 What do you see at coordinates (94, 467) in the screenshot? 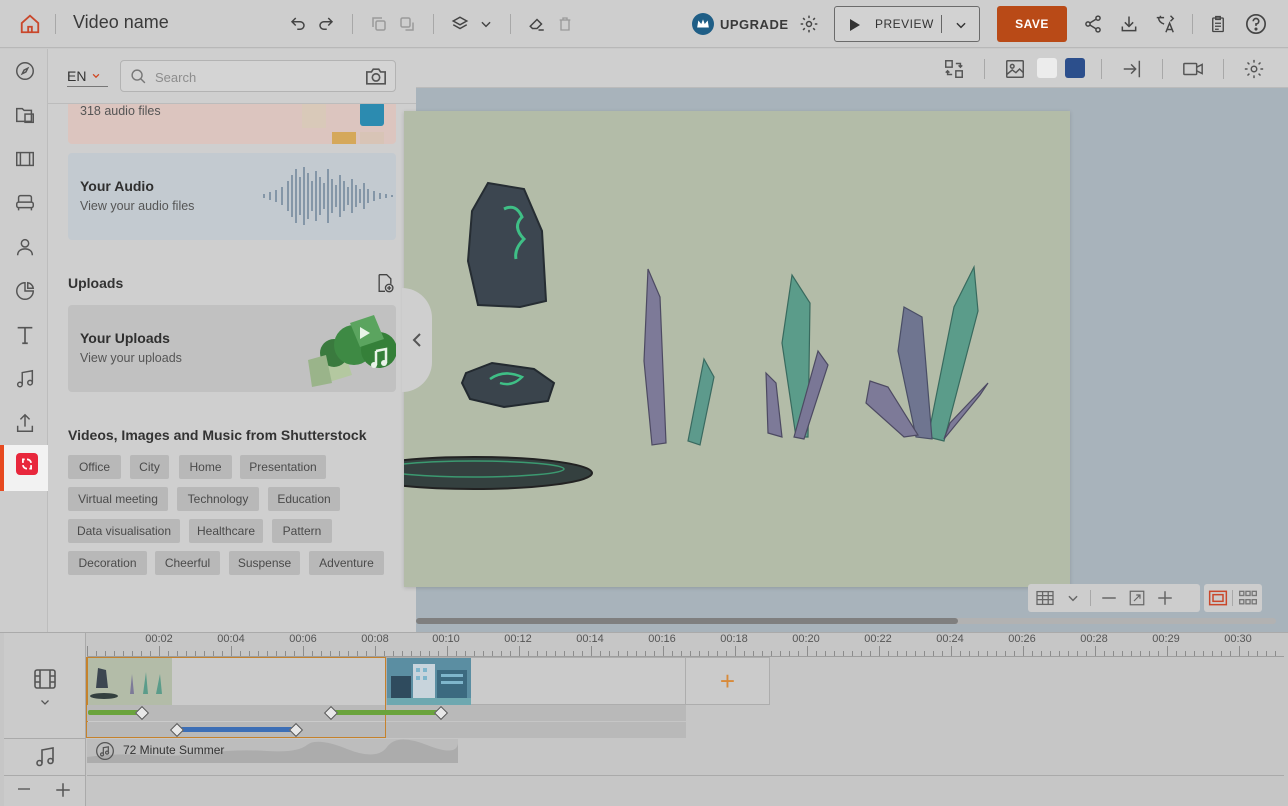
I see `tag-office: Office` at bounding box center [94, 467].